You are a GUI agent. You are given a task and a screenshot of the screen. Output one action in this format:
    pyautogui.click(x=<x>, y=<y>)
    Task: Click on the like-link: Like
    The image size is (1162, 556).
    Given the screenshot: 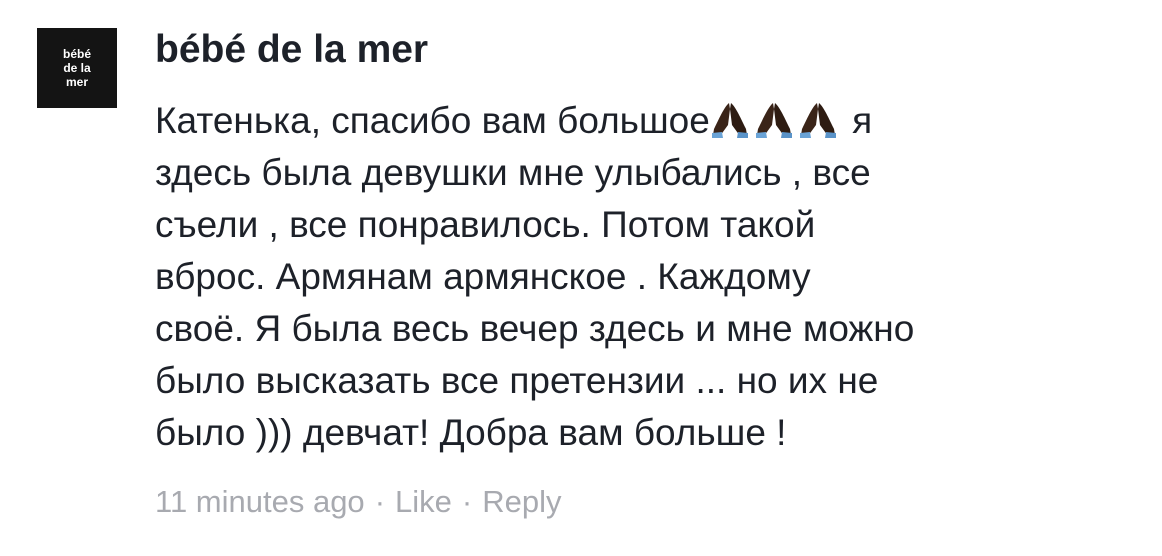 What is the action you would take?
    pyautogui.click(x=423, y=501)
    